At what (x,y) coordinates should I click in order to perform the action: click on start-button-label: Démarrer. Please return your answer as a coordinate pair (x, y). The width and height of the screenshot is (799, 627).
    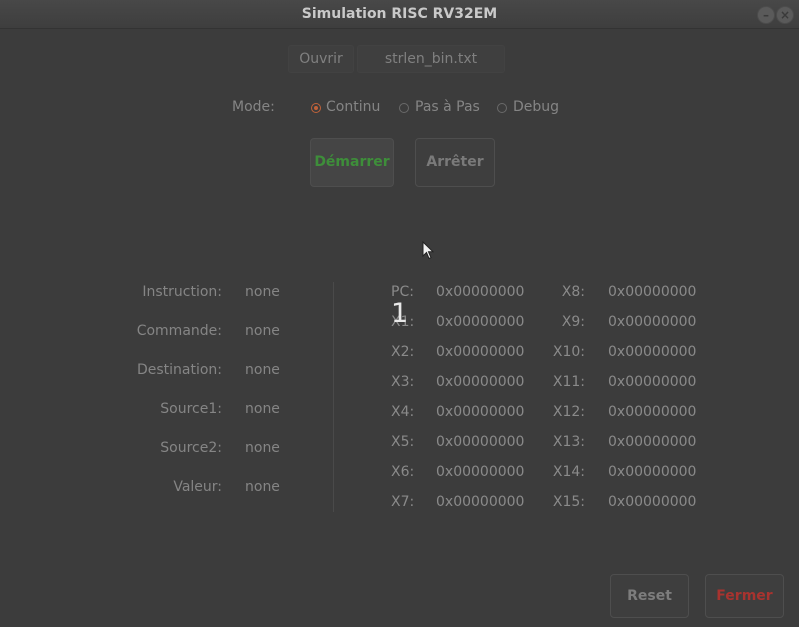
    Looking at the image, I should click on (352, 162).